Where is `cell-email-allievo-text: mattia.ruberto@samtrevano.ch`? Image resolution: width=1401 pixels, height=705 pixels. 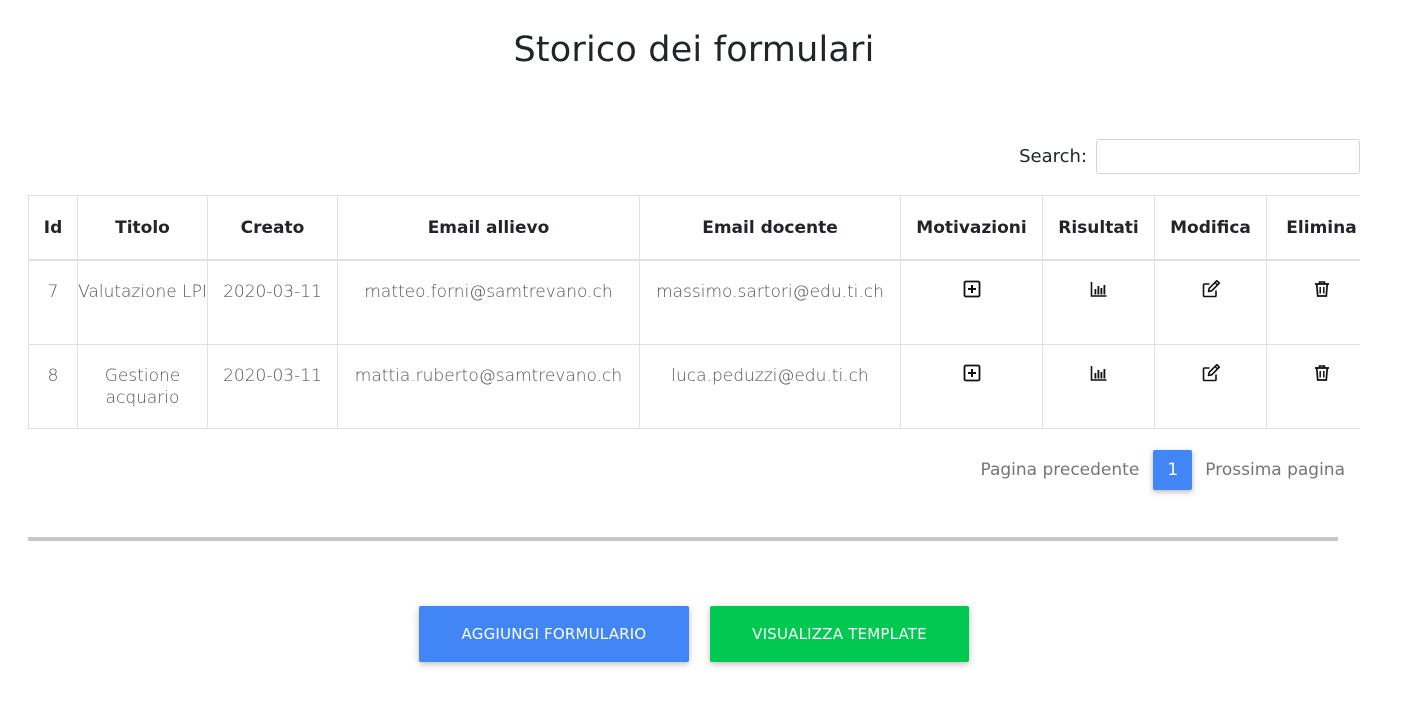 cell-email-allievo-text: mattia.ruberto@samtrevano.ch is located at coordinates (488, 375).